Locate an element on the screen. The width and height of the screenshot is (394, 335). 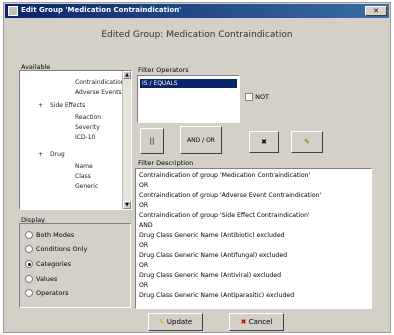
update-button: ✎ Update is located at coordinates (175, 322).